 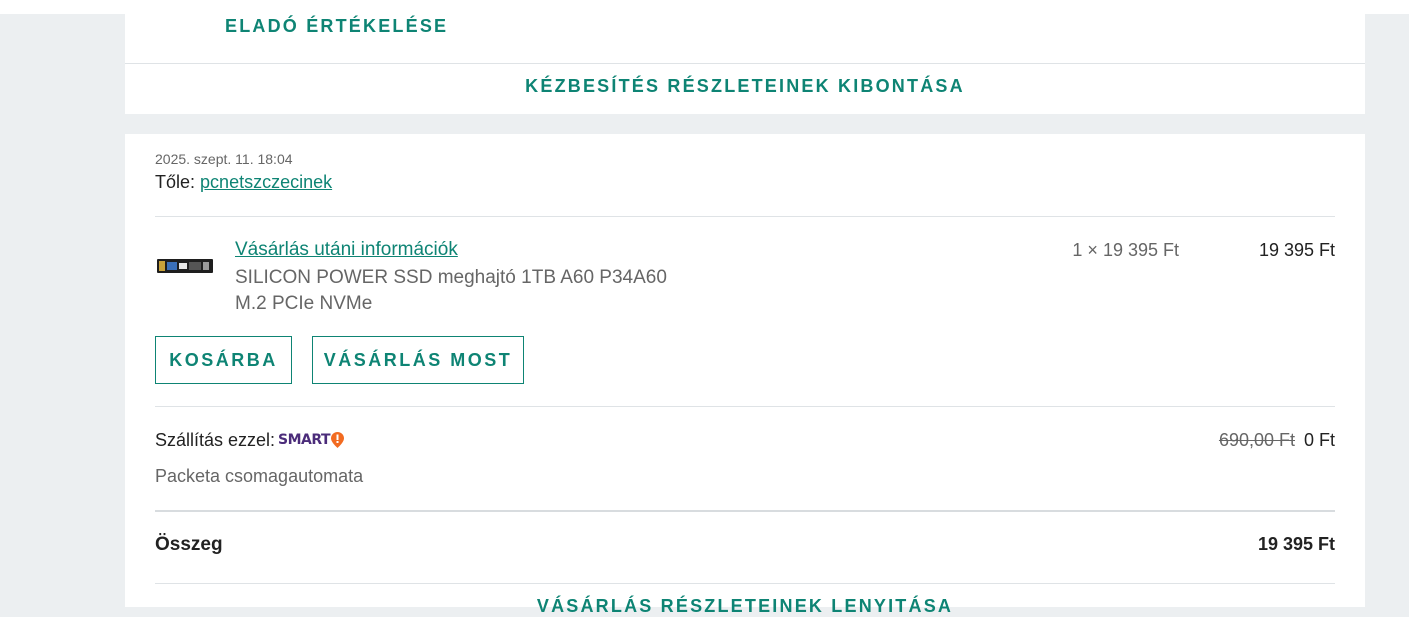 What do you see at coordinates (224, 159) in the screenshot?
I see `order-date: 2025. szept. 11. 18:04` at bounding box center [224, 159].